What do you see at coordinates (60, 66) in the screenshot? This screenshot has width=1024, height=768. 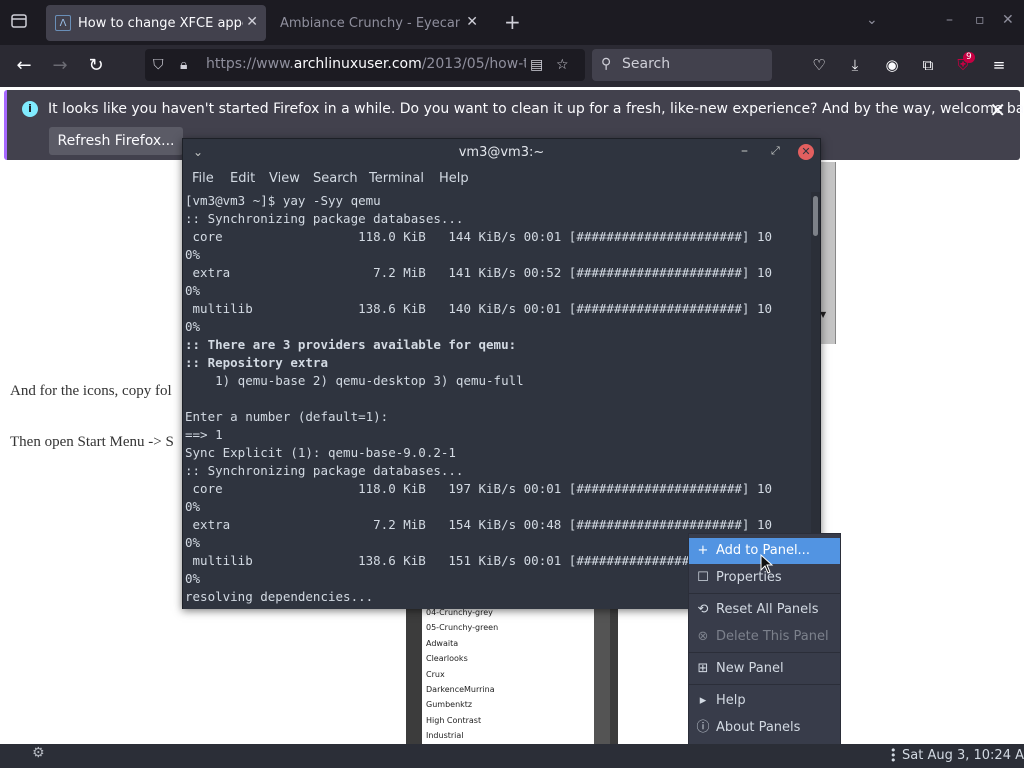 I see `forward-icon: →` at bounding box center [60, 66].